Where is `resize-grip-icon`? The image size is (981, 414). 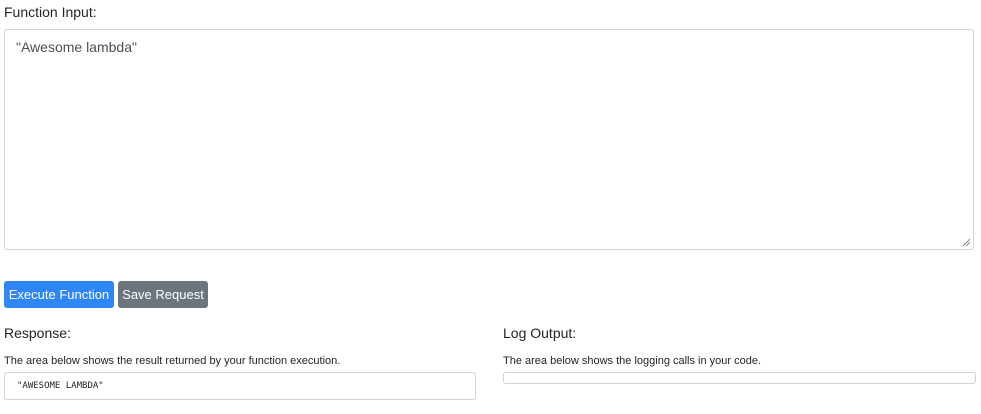
resize-grip-icon is located at coordinates (966, 242).